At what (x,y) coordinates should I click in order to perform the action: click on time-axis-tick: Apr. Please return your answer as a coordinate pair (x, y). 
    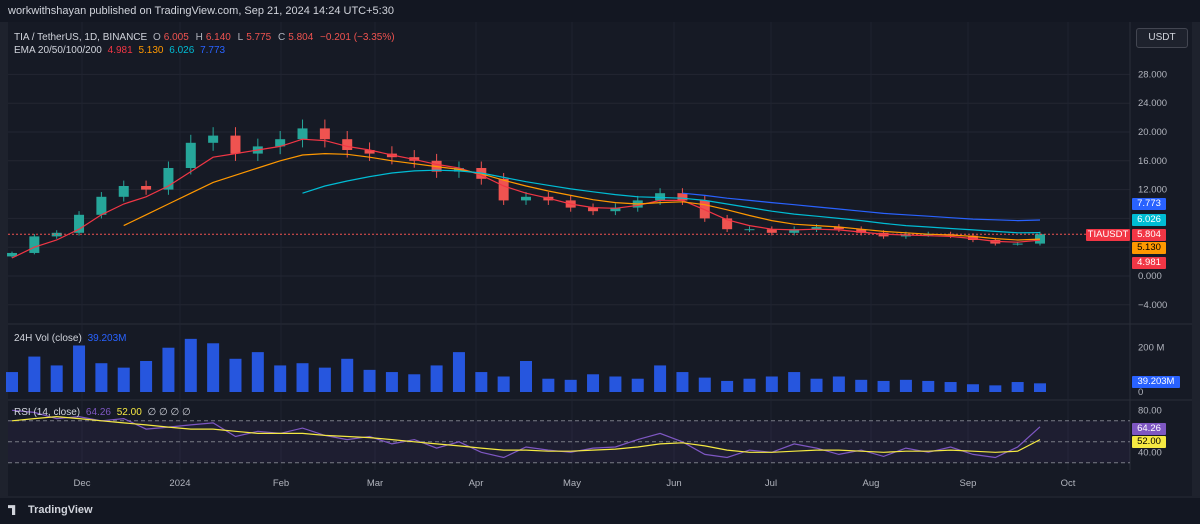
    Looking at the image, I should click on (476, 483).